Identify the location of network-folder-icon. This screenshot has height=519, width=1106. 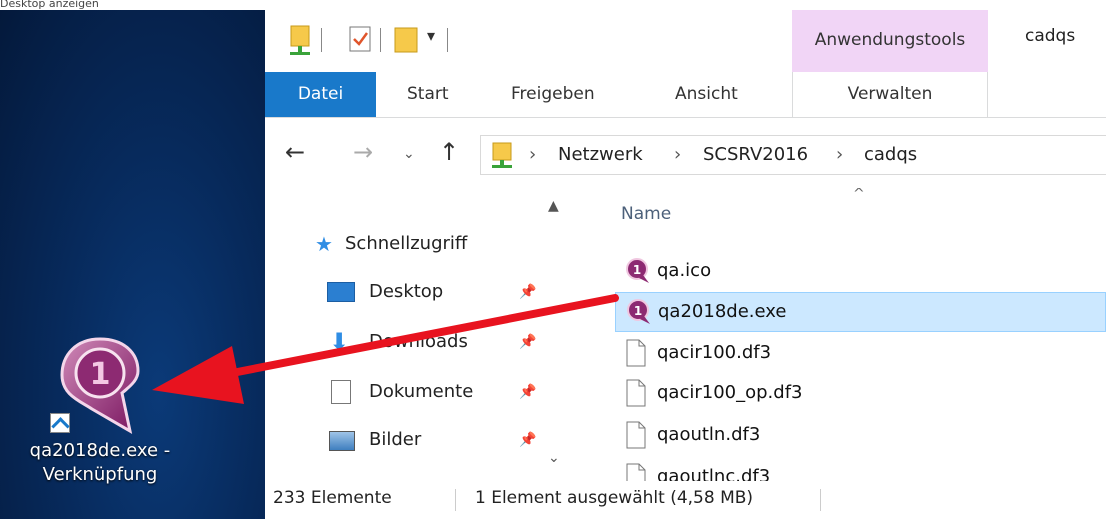
(502, 155).